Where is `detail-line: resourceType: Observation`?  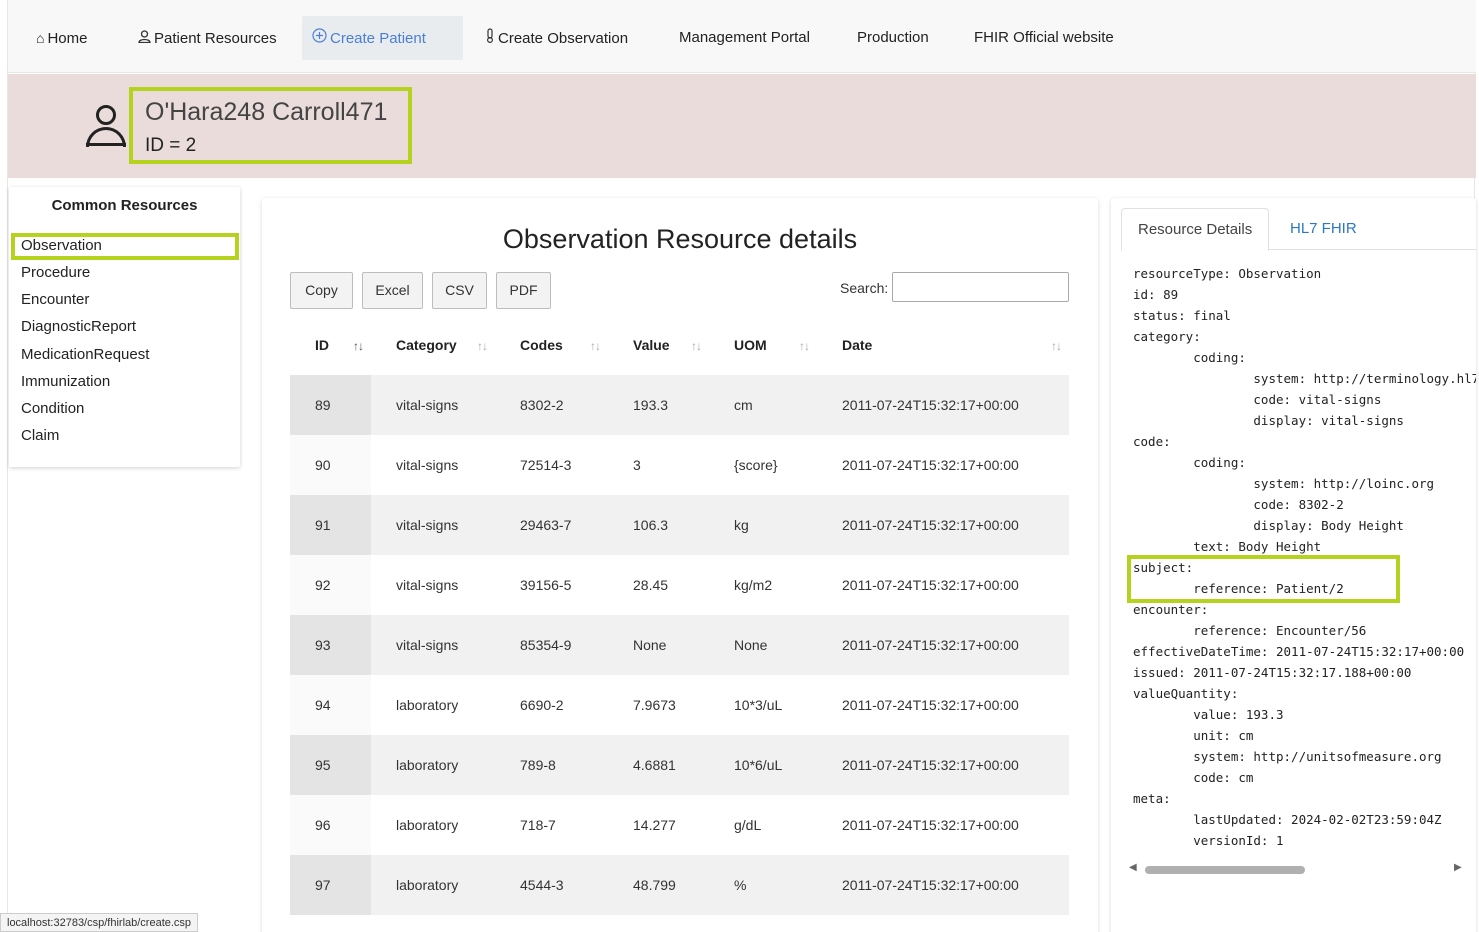 detail-line: resourceType: Observation is located at coordinates (1227, 273).